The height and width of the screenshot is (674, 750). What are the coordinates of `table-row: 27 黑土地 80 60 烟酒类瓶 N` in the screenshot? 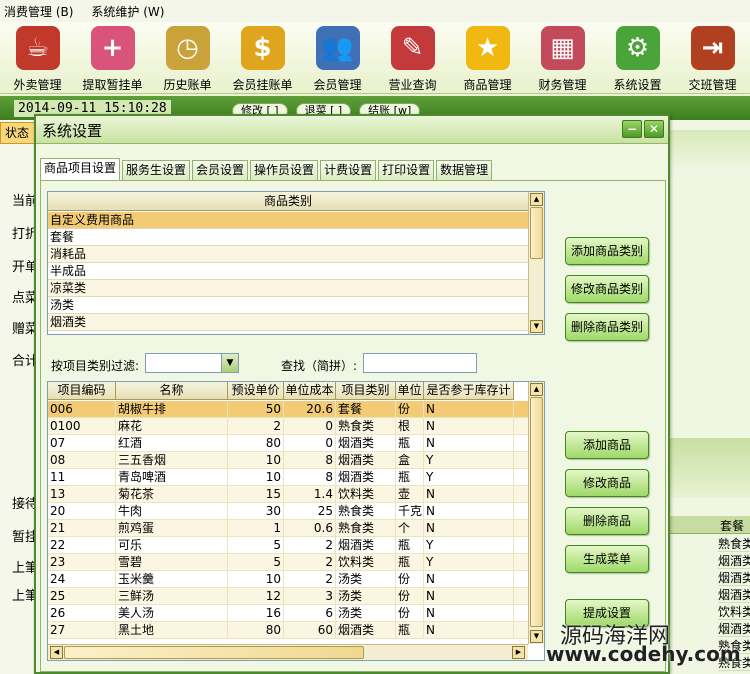 It's located at (288, 630).